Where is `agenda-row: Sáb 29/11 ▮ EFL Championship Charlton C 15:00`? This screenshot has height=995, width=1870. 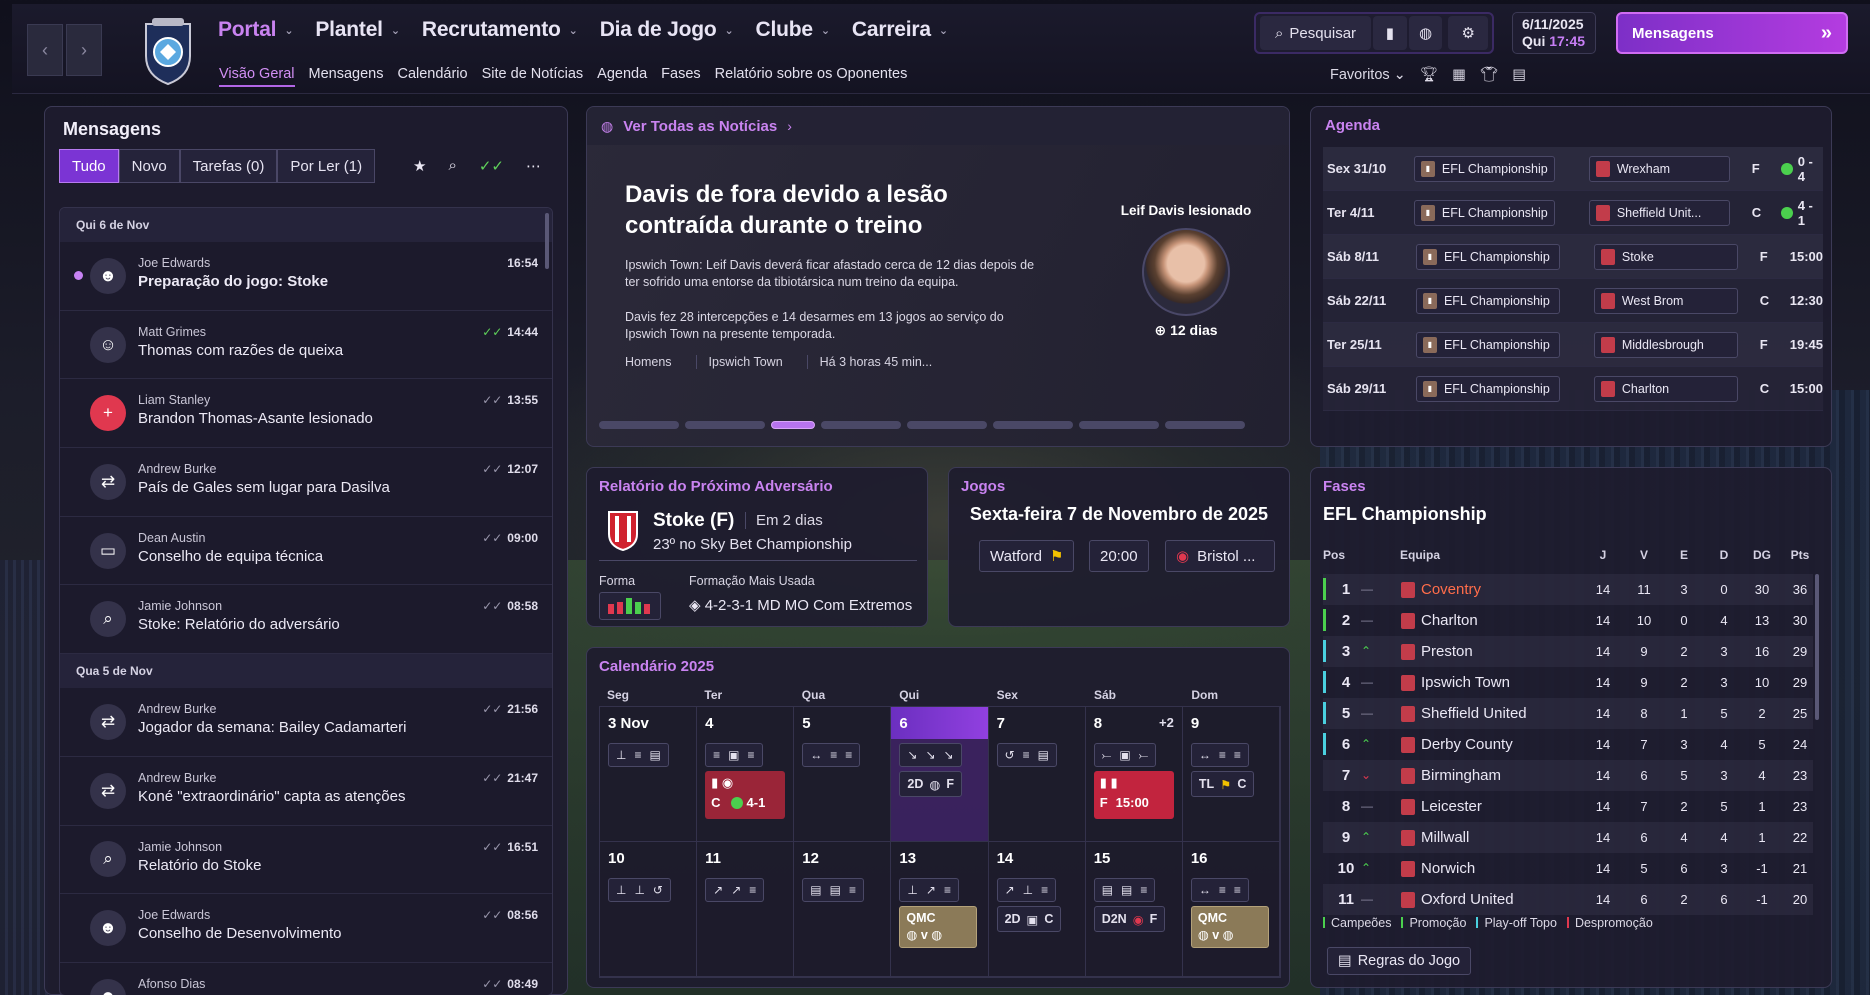 agenda-row: Sáb 29/11 ▮ EFL Championship Charlton C 15:00 is located at coordinates (1573, 389).